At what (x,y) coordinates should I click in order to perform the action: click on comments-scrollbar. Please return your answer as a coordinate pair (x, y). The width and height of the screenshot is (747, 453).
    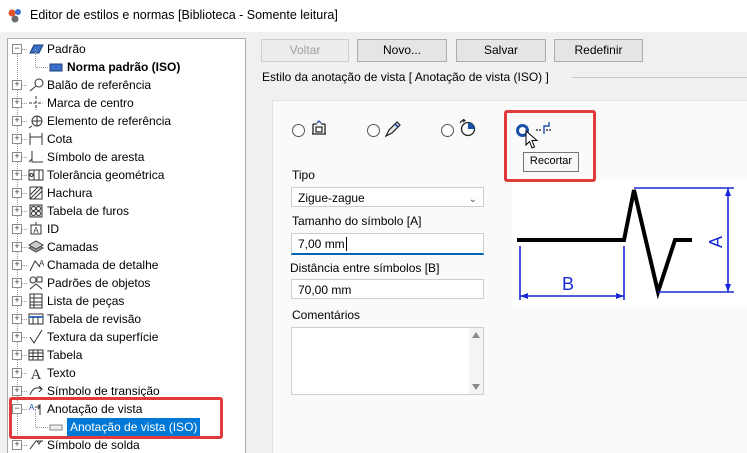
    Looking at the image, I should click on (476, 361).